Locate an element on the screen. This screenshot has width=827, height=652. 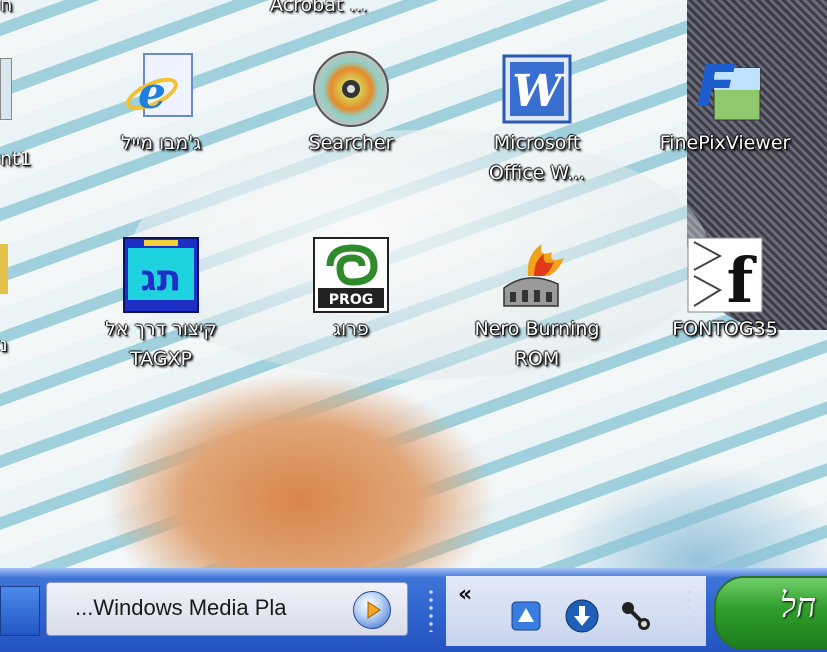
word-icon: W is located at coordinates (537, 89).